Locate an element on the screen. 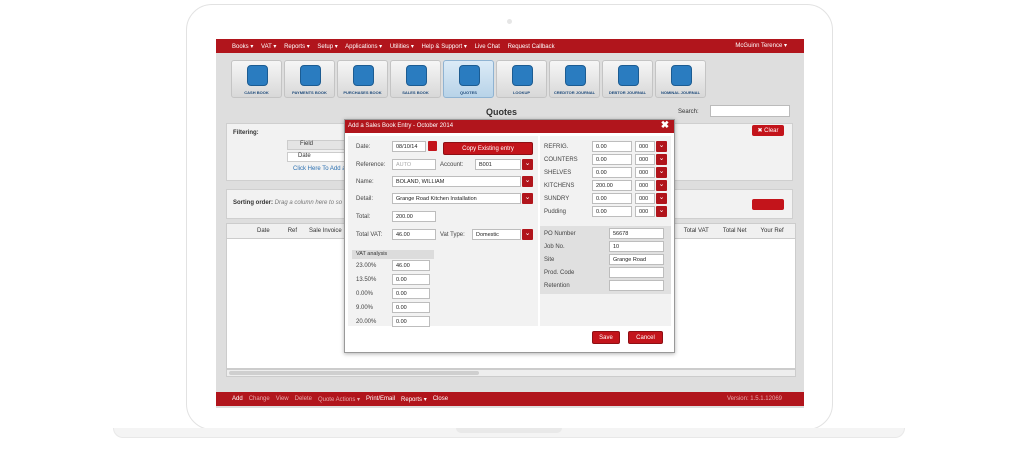 The width and height of the screenshot is (1018, 450). dialog-close-icon: ✖ is located at coordinates (665, 126).